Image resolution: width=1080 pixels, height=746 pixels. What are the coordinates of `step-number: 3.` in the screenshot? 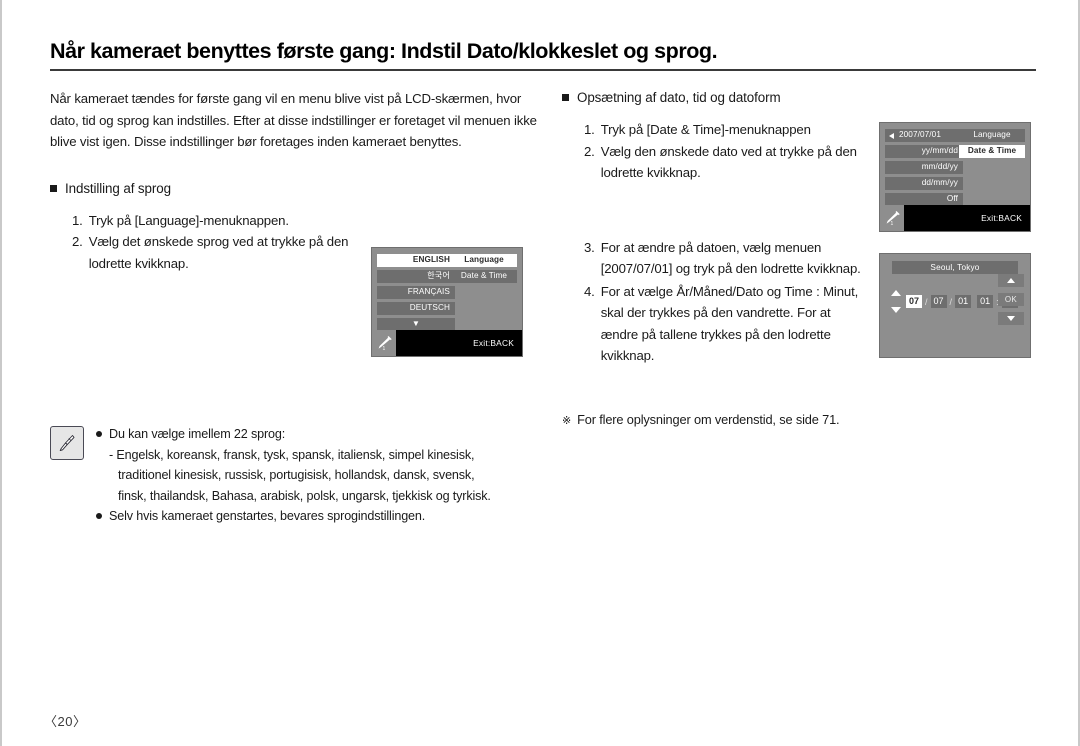 It's located at (589, 247).